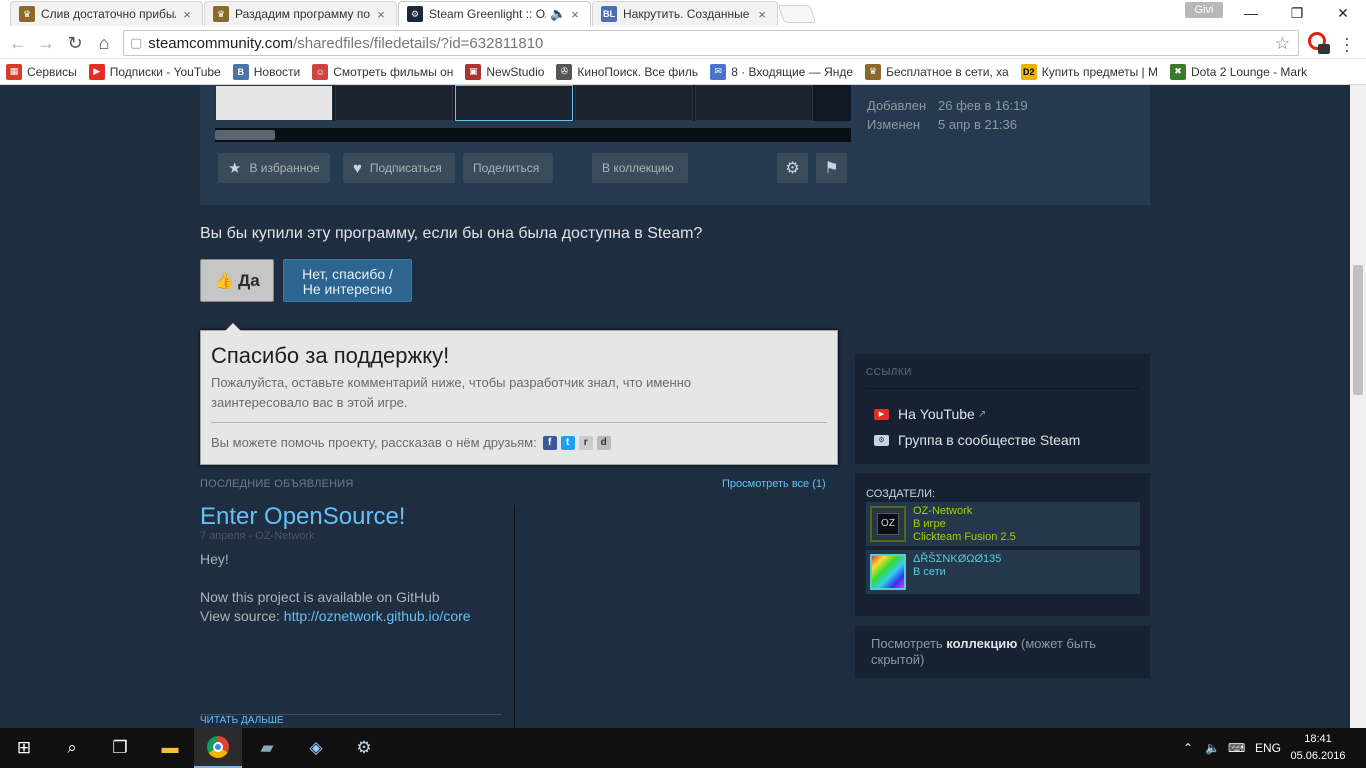  Describe the element at coordinates (104, 43) in the screenshot. I see `home-icon: ⌂` at that location.